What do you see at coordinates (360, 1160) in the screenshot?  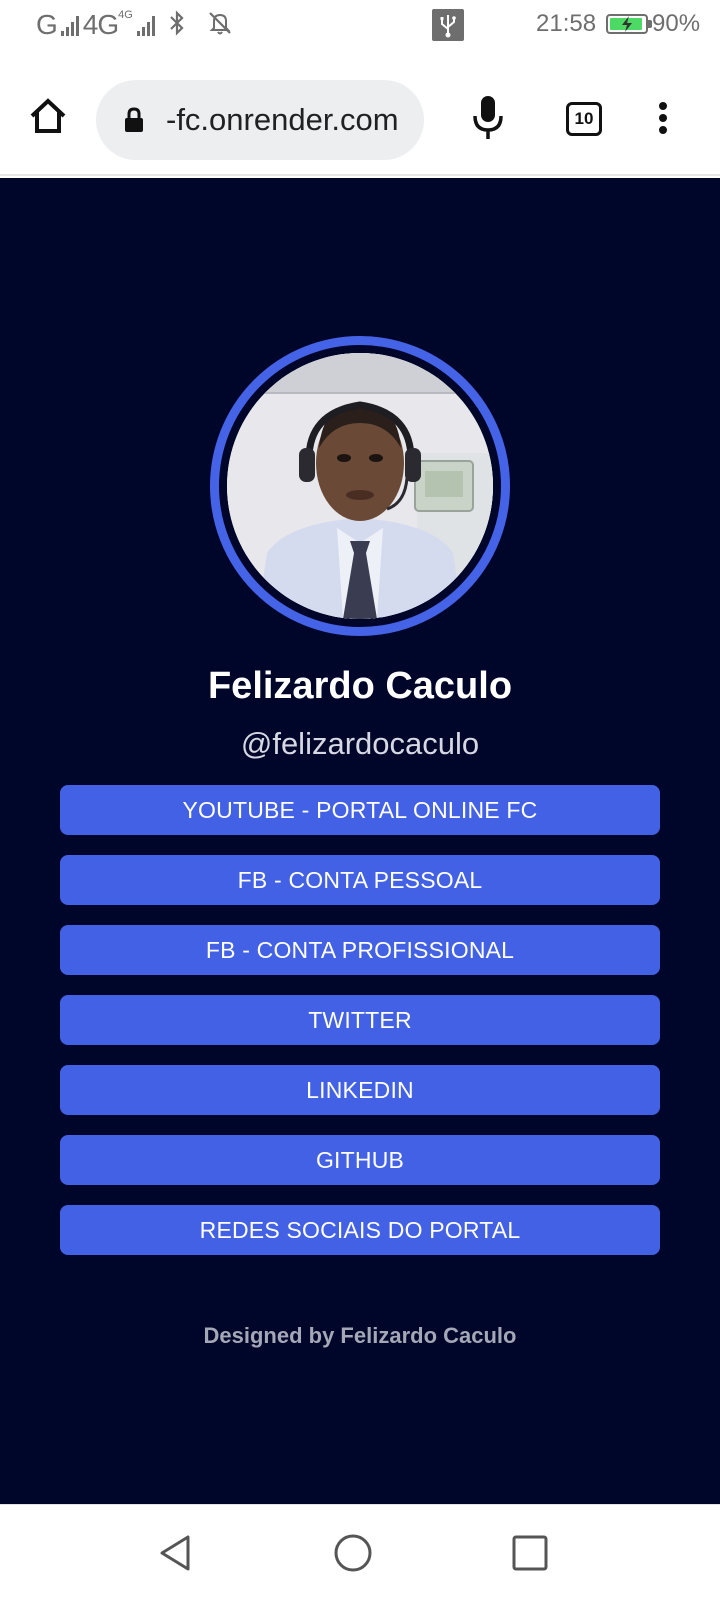 I see `link-github: GITHUB` at bounding box center [360, 1160].